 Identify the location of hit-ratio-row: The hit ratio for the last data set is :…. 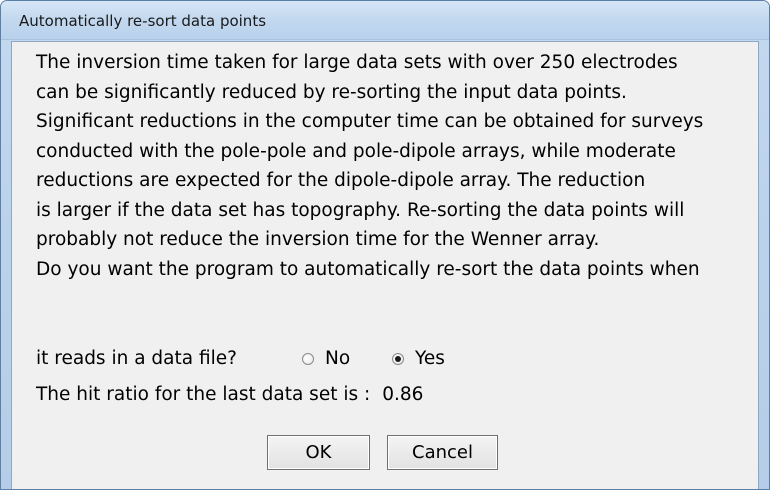
(229, 394).